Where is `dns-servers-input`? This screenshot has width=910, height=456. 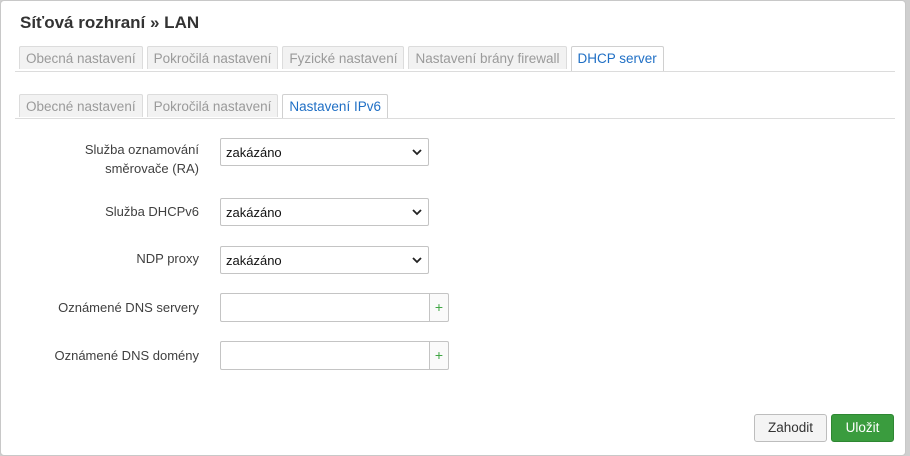
dns-servers-input is located at coordinates (324, 307).